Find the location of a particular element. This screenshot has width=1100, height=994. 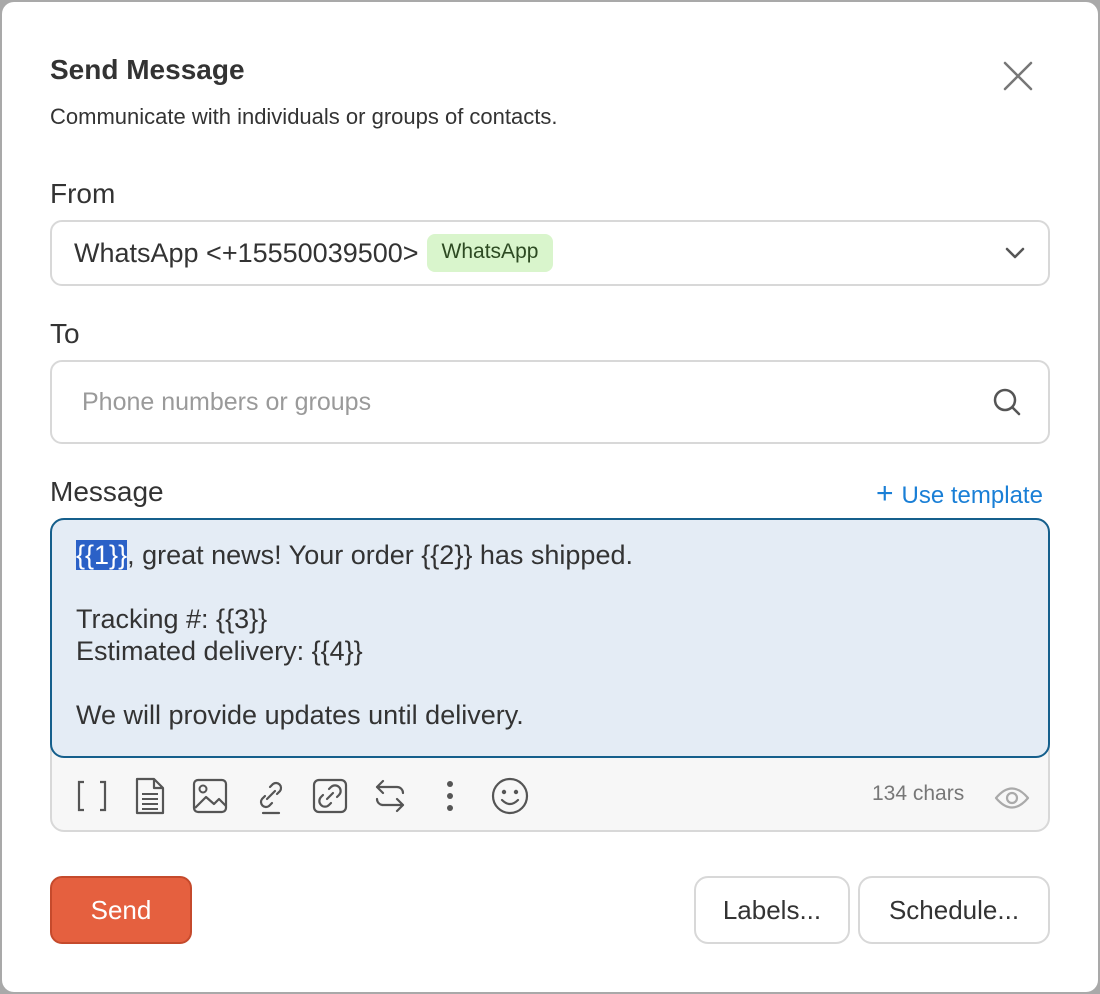

preview-button is located at coordinates (1012, 798).